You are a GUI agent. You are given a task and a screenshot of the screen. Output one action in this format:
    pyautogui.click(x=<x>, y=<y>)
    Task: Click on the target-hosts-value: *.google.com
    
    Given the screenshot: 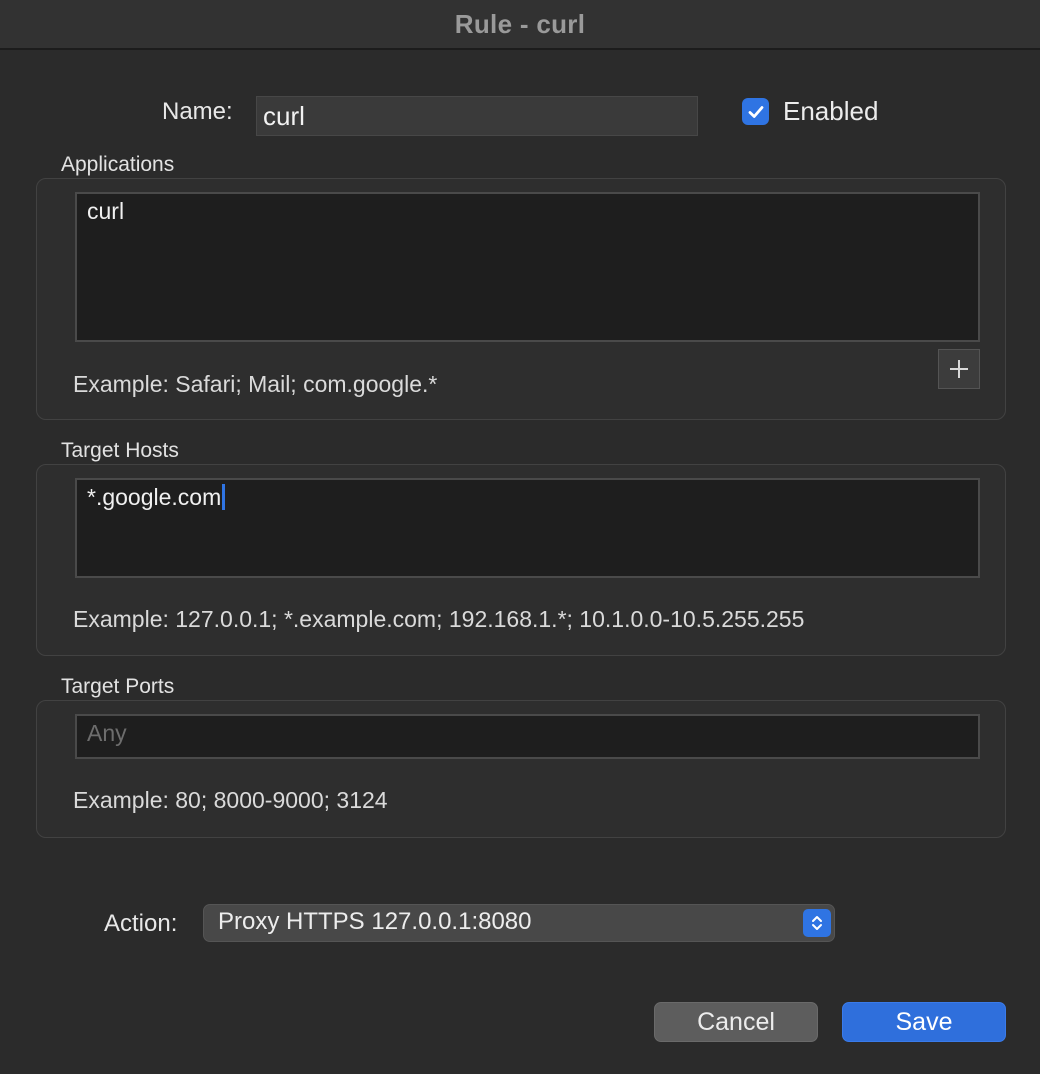 What is the action you would take?
    pyautogui.click(x=154, y=497)
    